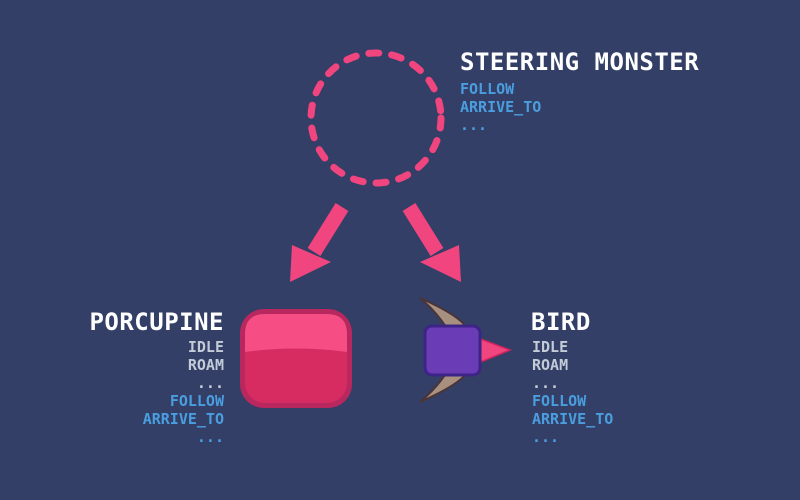 Image resolution: width=800 pixels, height=500 pixels. What do you see at coordinates (487, 89) in the screenshot?
I see `steering-state-follow: FOLLOW` at bounding box center [487, 89].